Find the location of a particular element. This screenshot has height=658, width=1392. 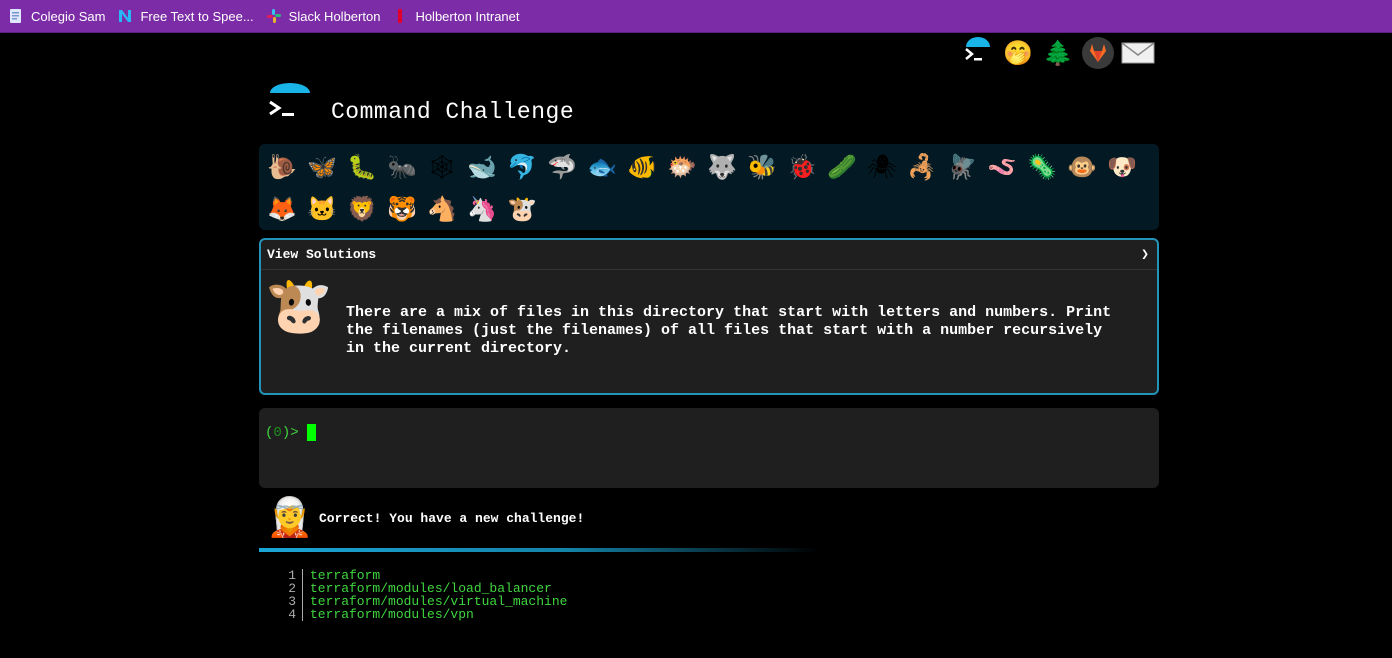

face-hand-glyph: 🤭 is located at coordinates (1018, 53).